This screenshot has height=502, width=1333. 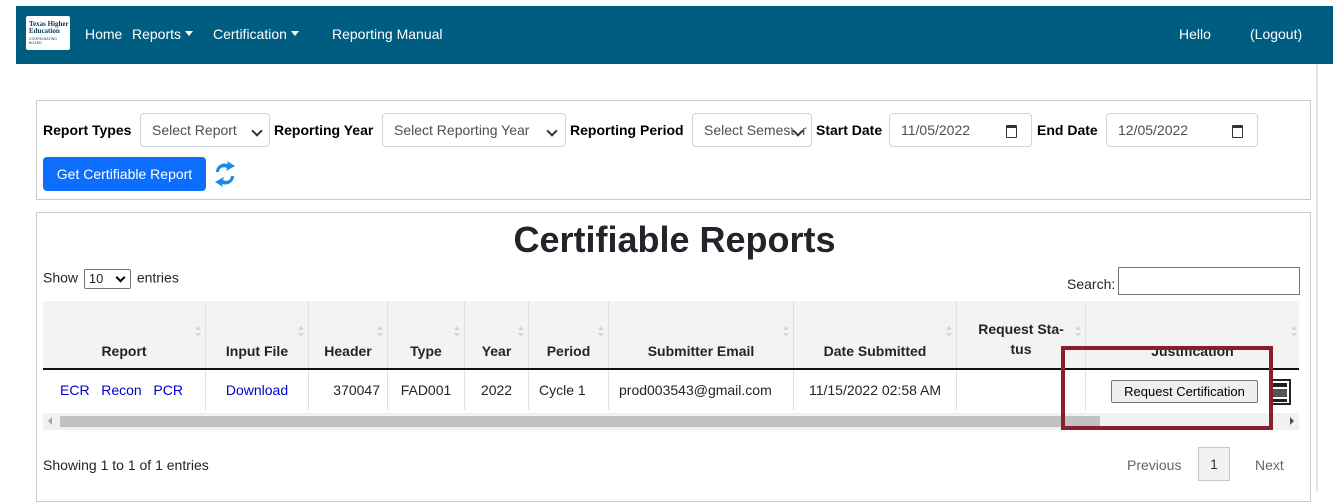 I want to click on column-header-year: Year, so click(x=497, y=335).